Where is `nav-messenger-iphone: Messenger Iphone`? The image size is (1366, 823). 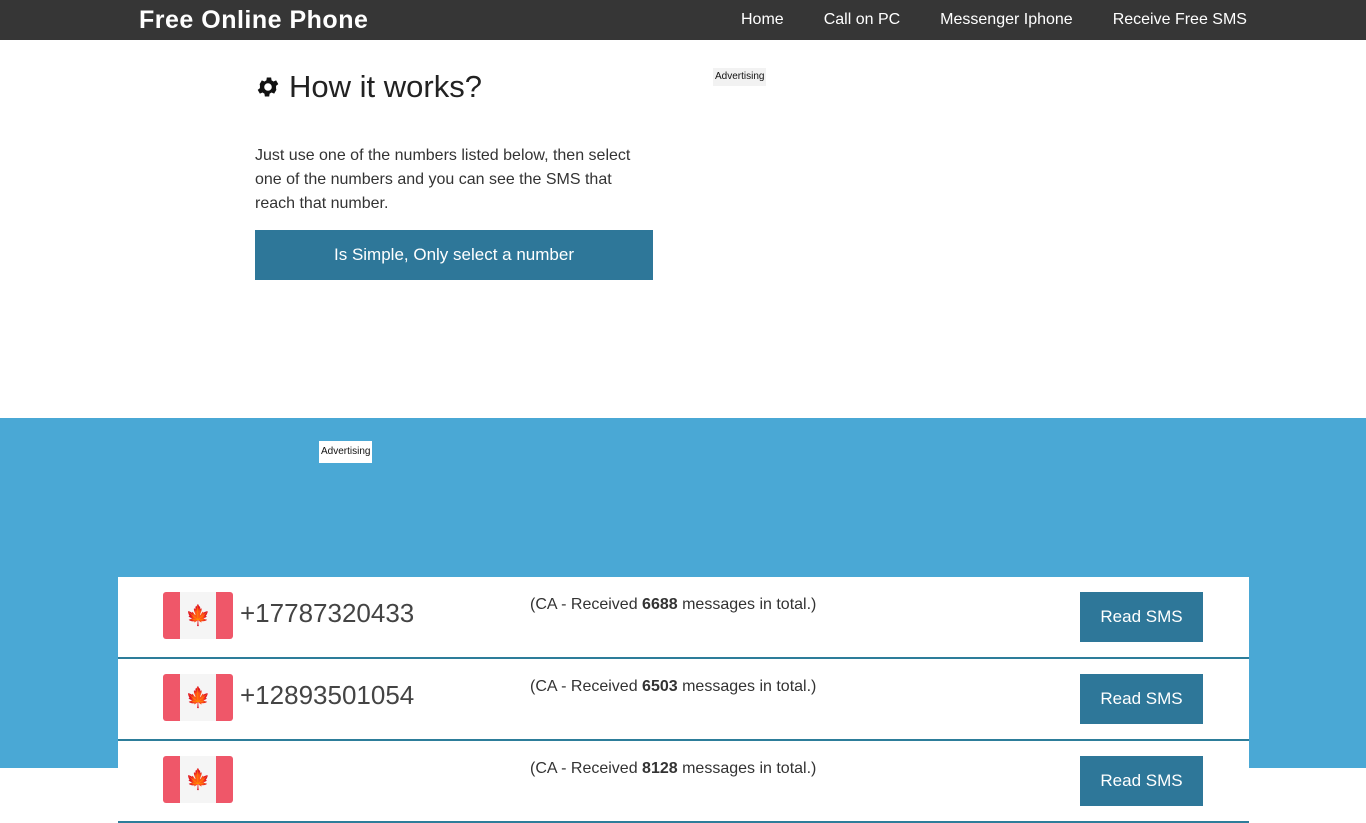
nav-messenger-iphone: Messenger Iphone is located at coordinates (1006, 20).